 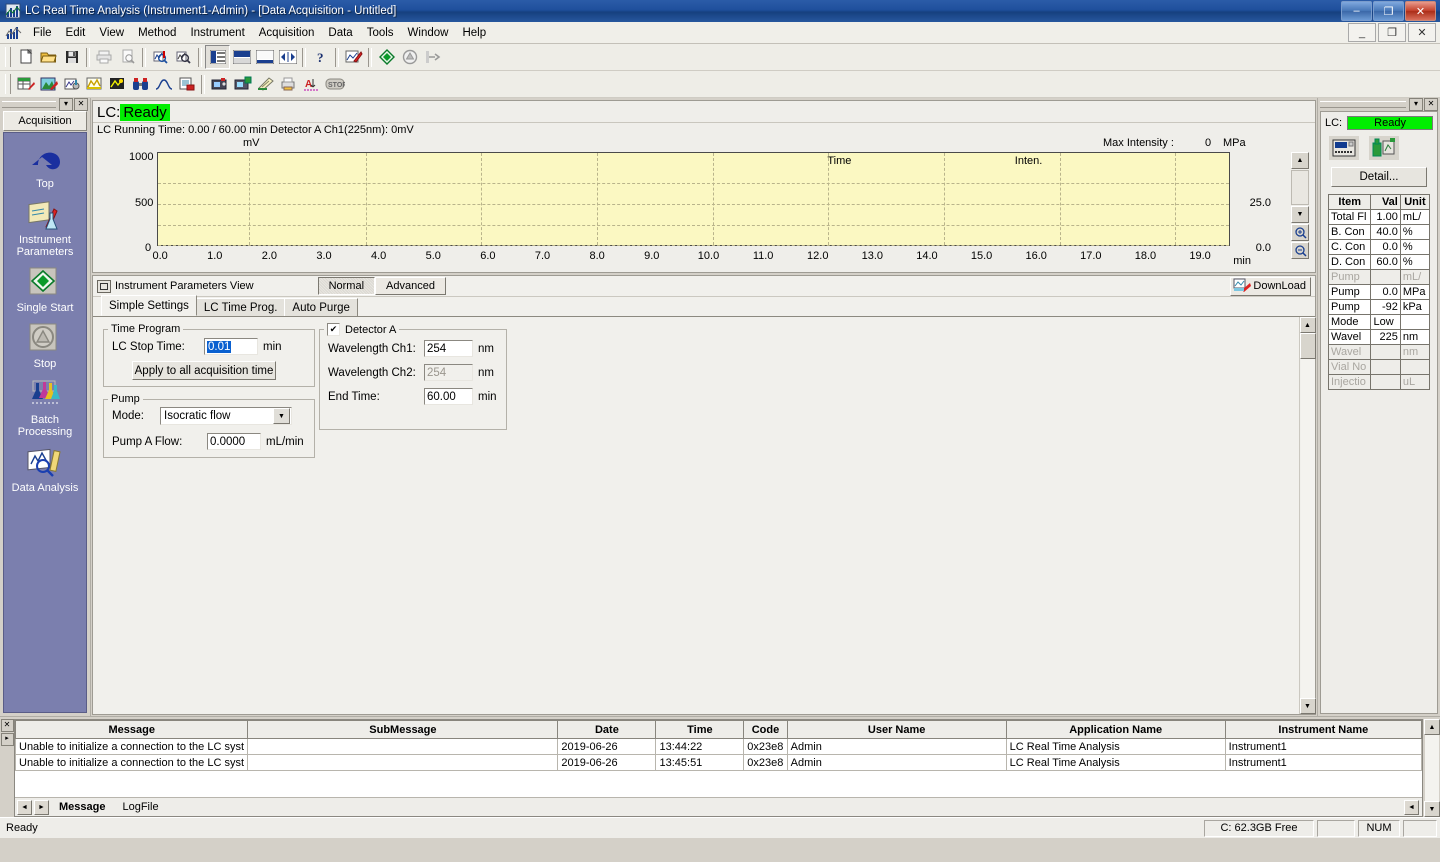 What do you see at coordinates (1307, 346) in the screenshot?
I see `parameters-scroll-thumb` at bounding box center [1307, 346].